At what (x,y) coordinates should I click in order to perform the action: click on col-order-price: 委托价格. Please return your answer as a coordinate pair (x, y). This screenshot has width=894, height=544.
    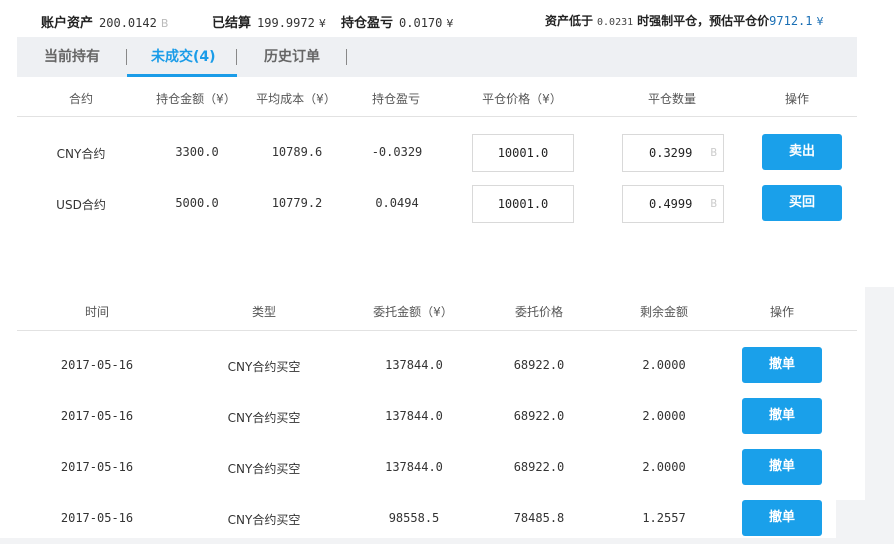
    Looking at the image, I should click on (539, 312).